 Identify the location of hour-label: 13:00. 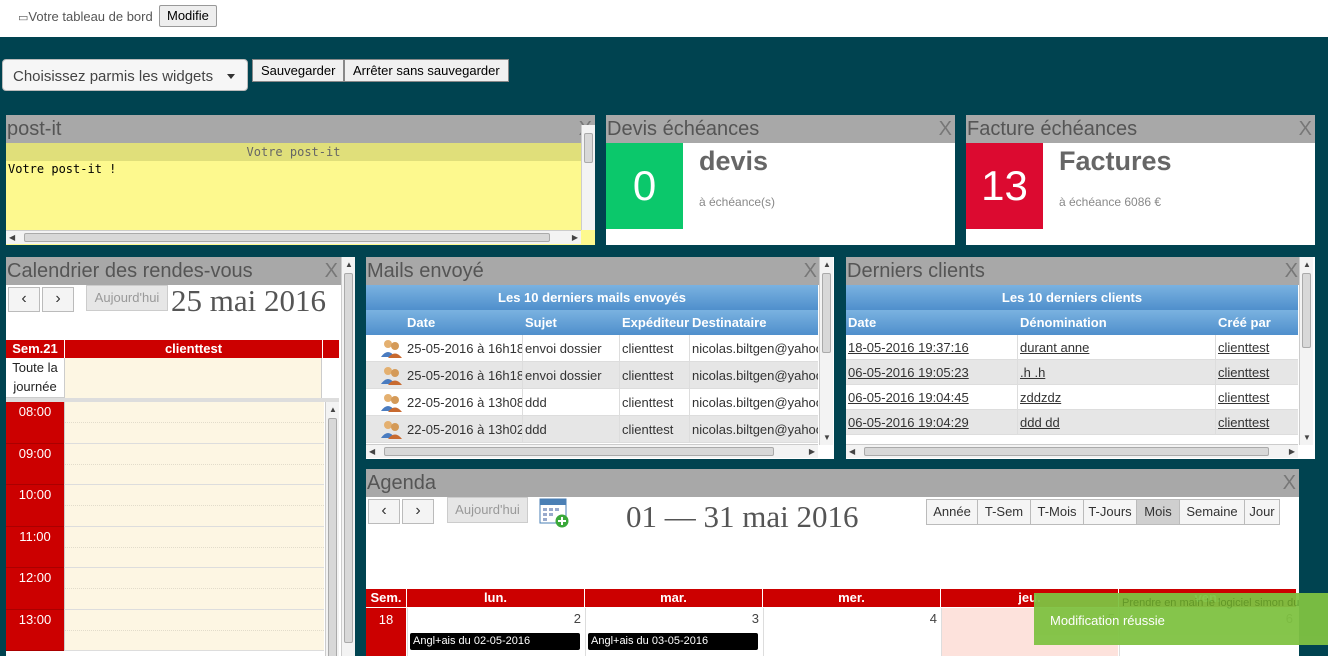
(35, 630).